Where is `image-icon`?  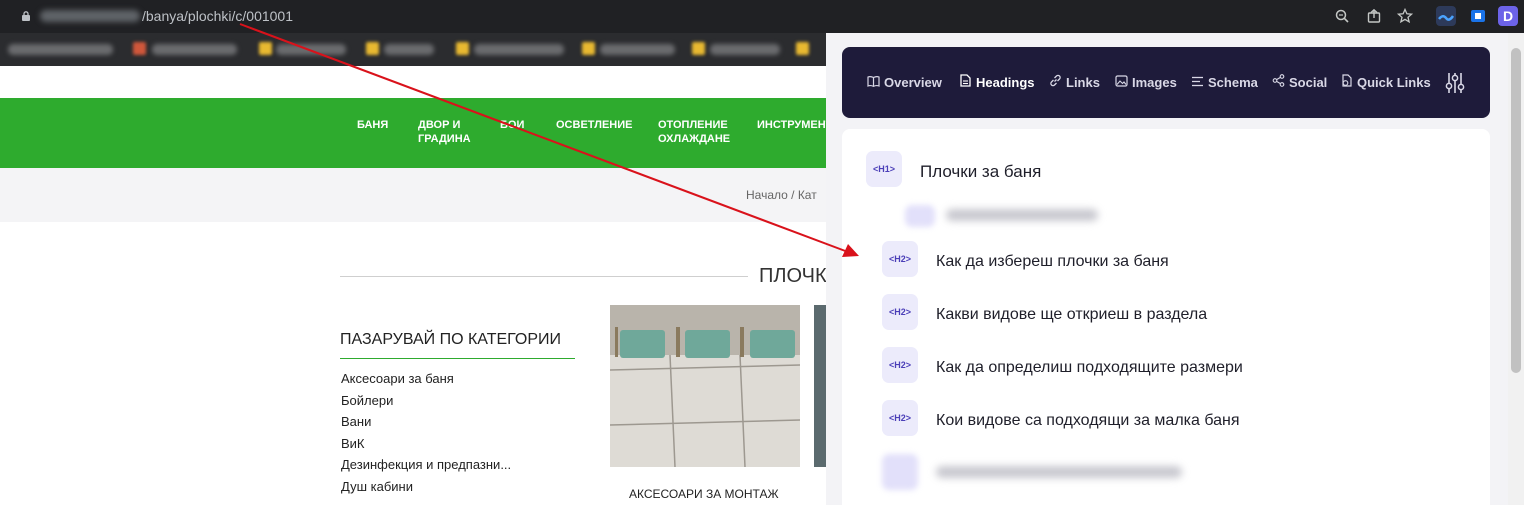
image-icon is located at coordinates (1121, 83).